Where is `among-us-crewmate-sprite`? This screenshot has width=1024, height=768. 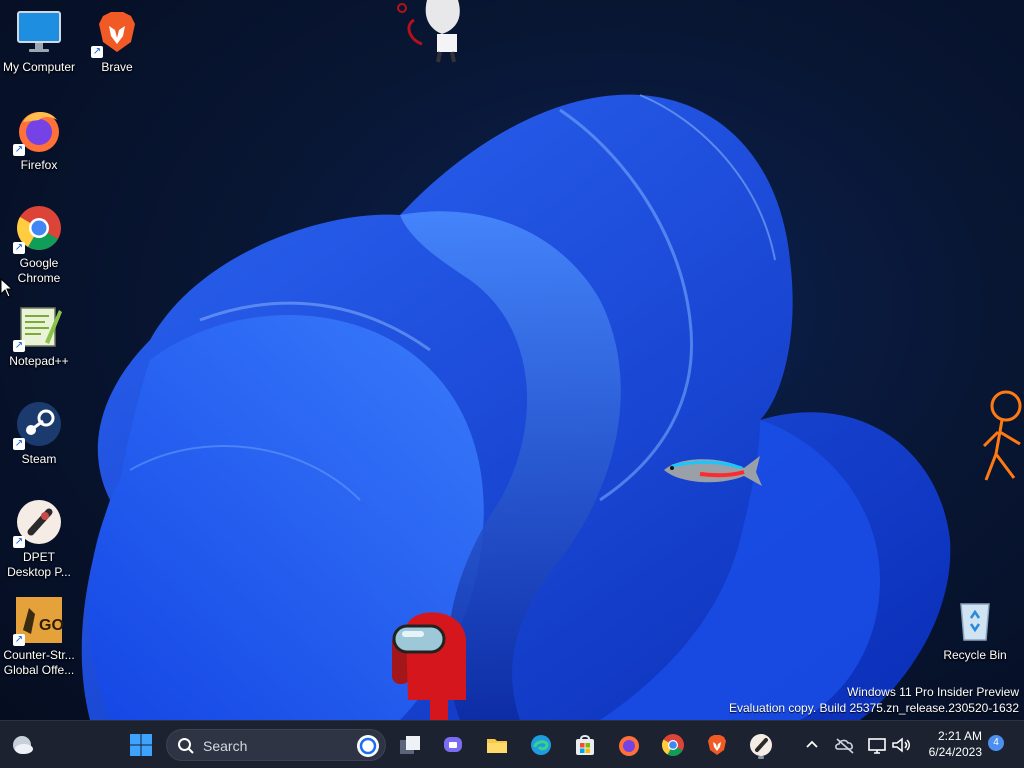 among-us-crewmate-sprite is located at coordinates (429, 666).